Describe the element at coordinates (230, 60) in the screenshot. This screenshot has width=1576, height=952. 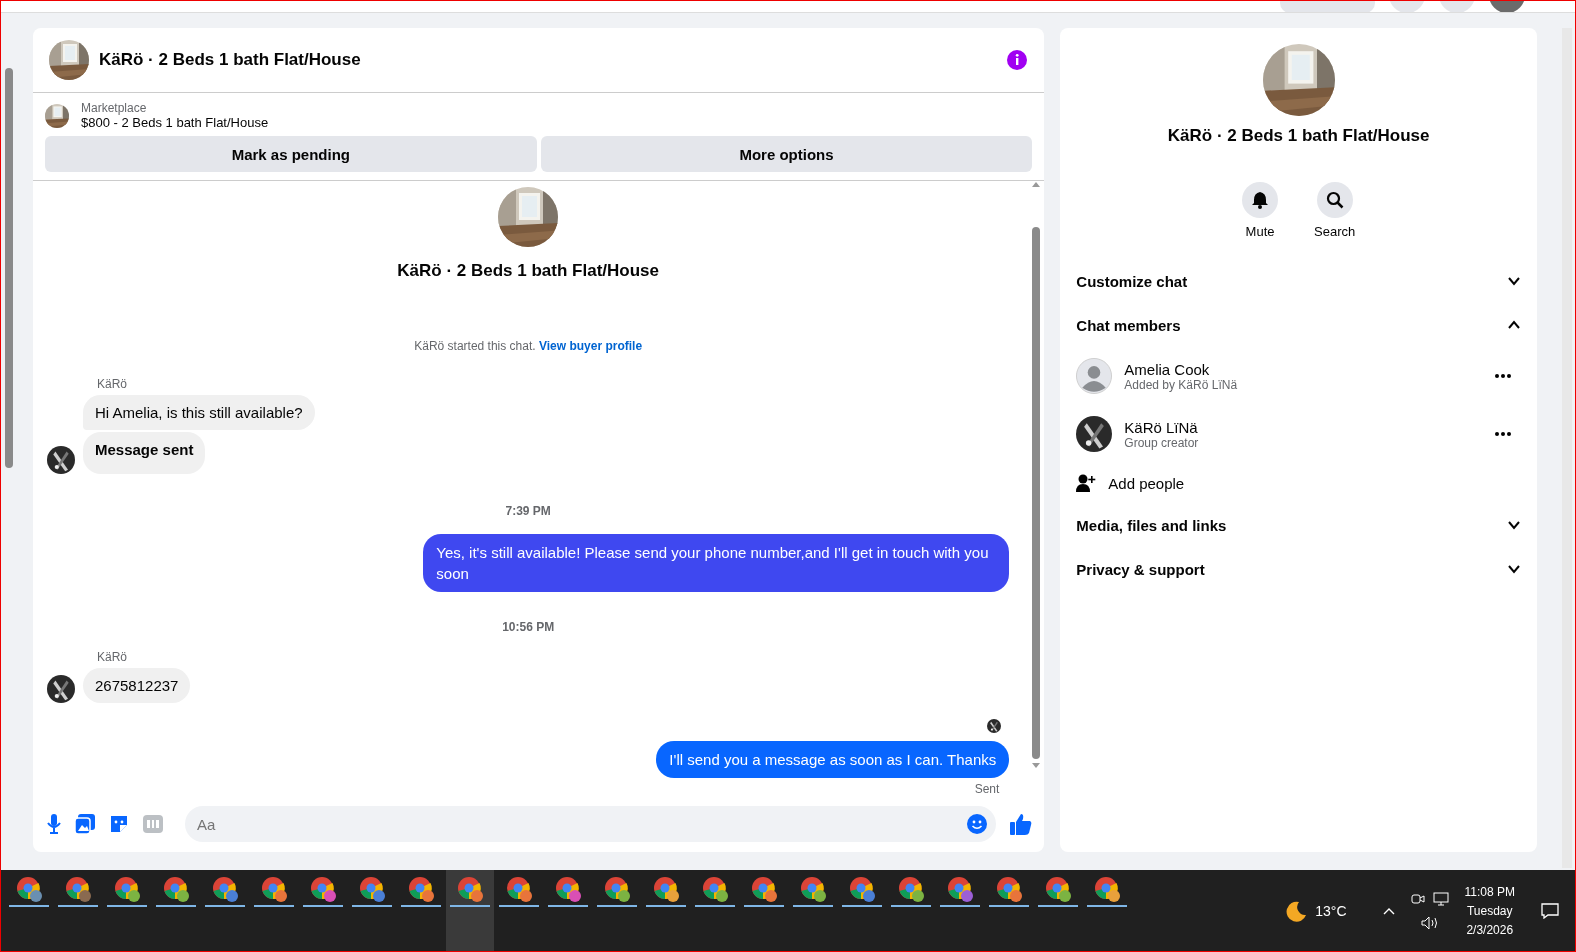
I see `conversation-title: KäRö · 2 Beds 1 bath Flat/House` at that location.